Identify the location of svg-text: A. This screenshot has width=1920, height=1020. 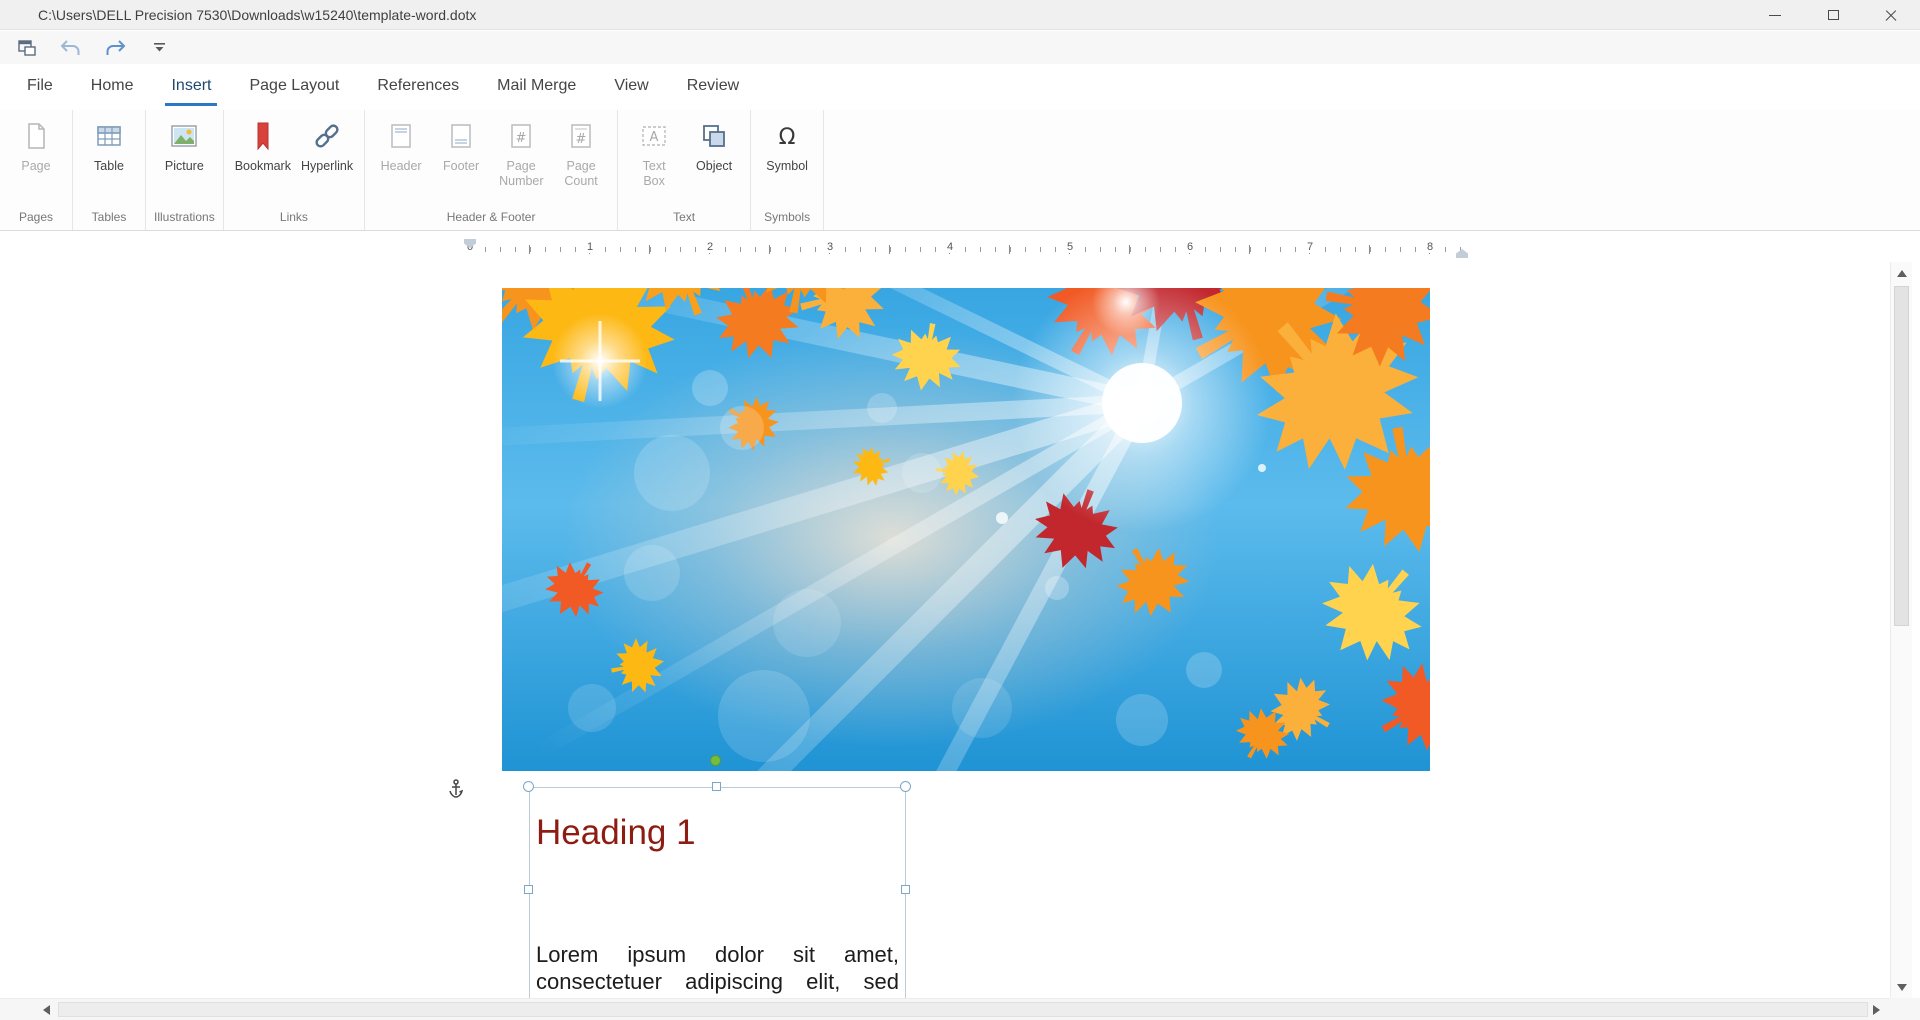
(654, 137).